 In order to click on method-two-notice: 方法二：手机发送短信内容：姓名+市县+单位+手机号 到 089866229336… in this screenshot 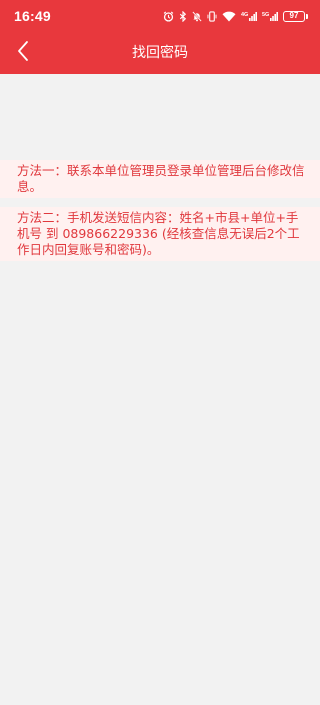, I will do `click(160, 234)`.